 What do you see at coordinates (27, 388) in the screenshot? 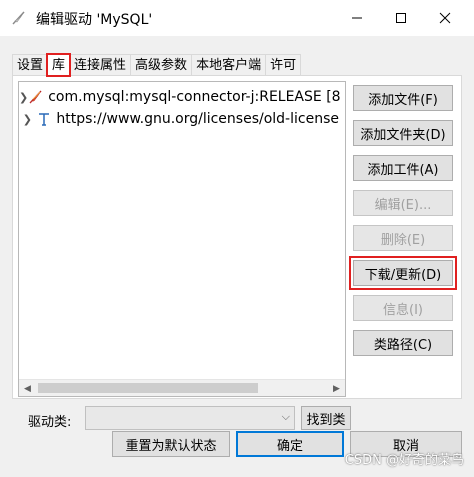
I see `scroll-left-icon: ◀` at bounding box center [27, 388].